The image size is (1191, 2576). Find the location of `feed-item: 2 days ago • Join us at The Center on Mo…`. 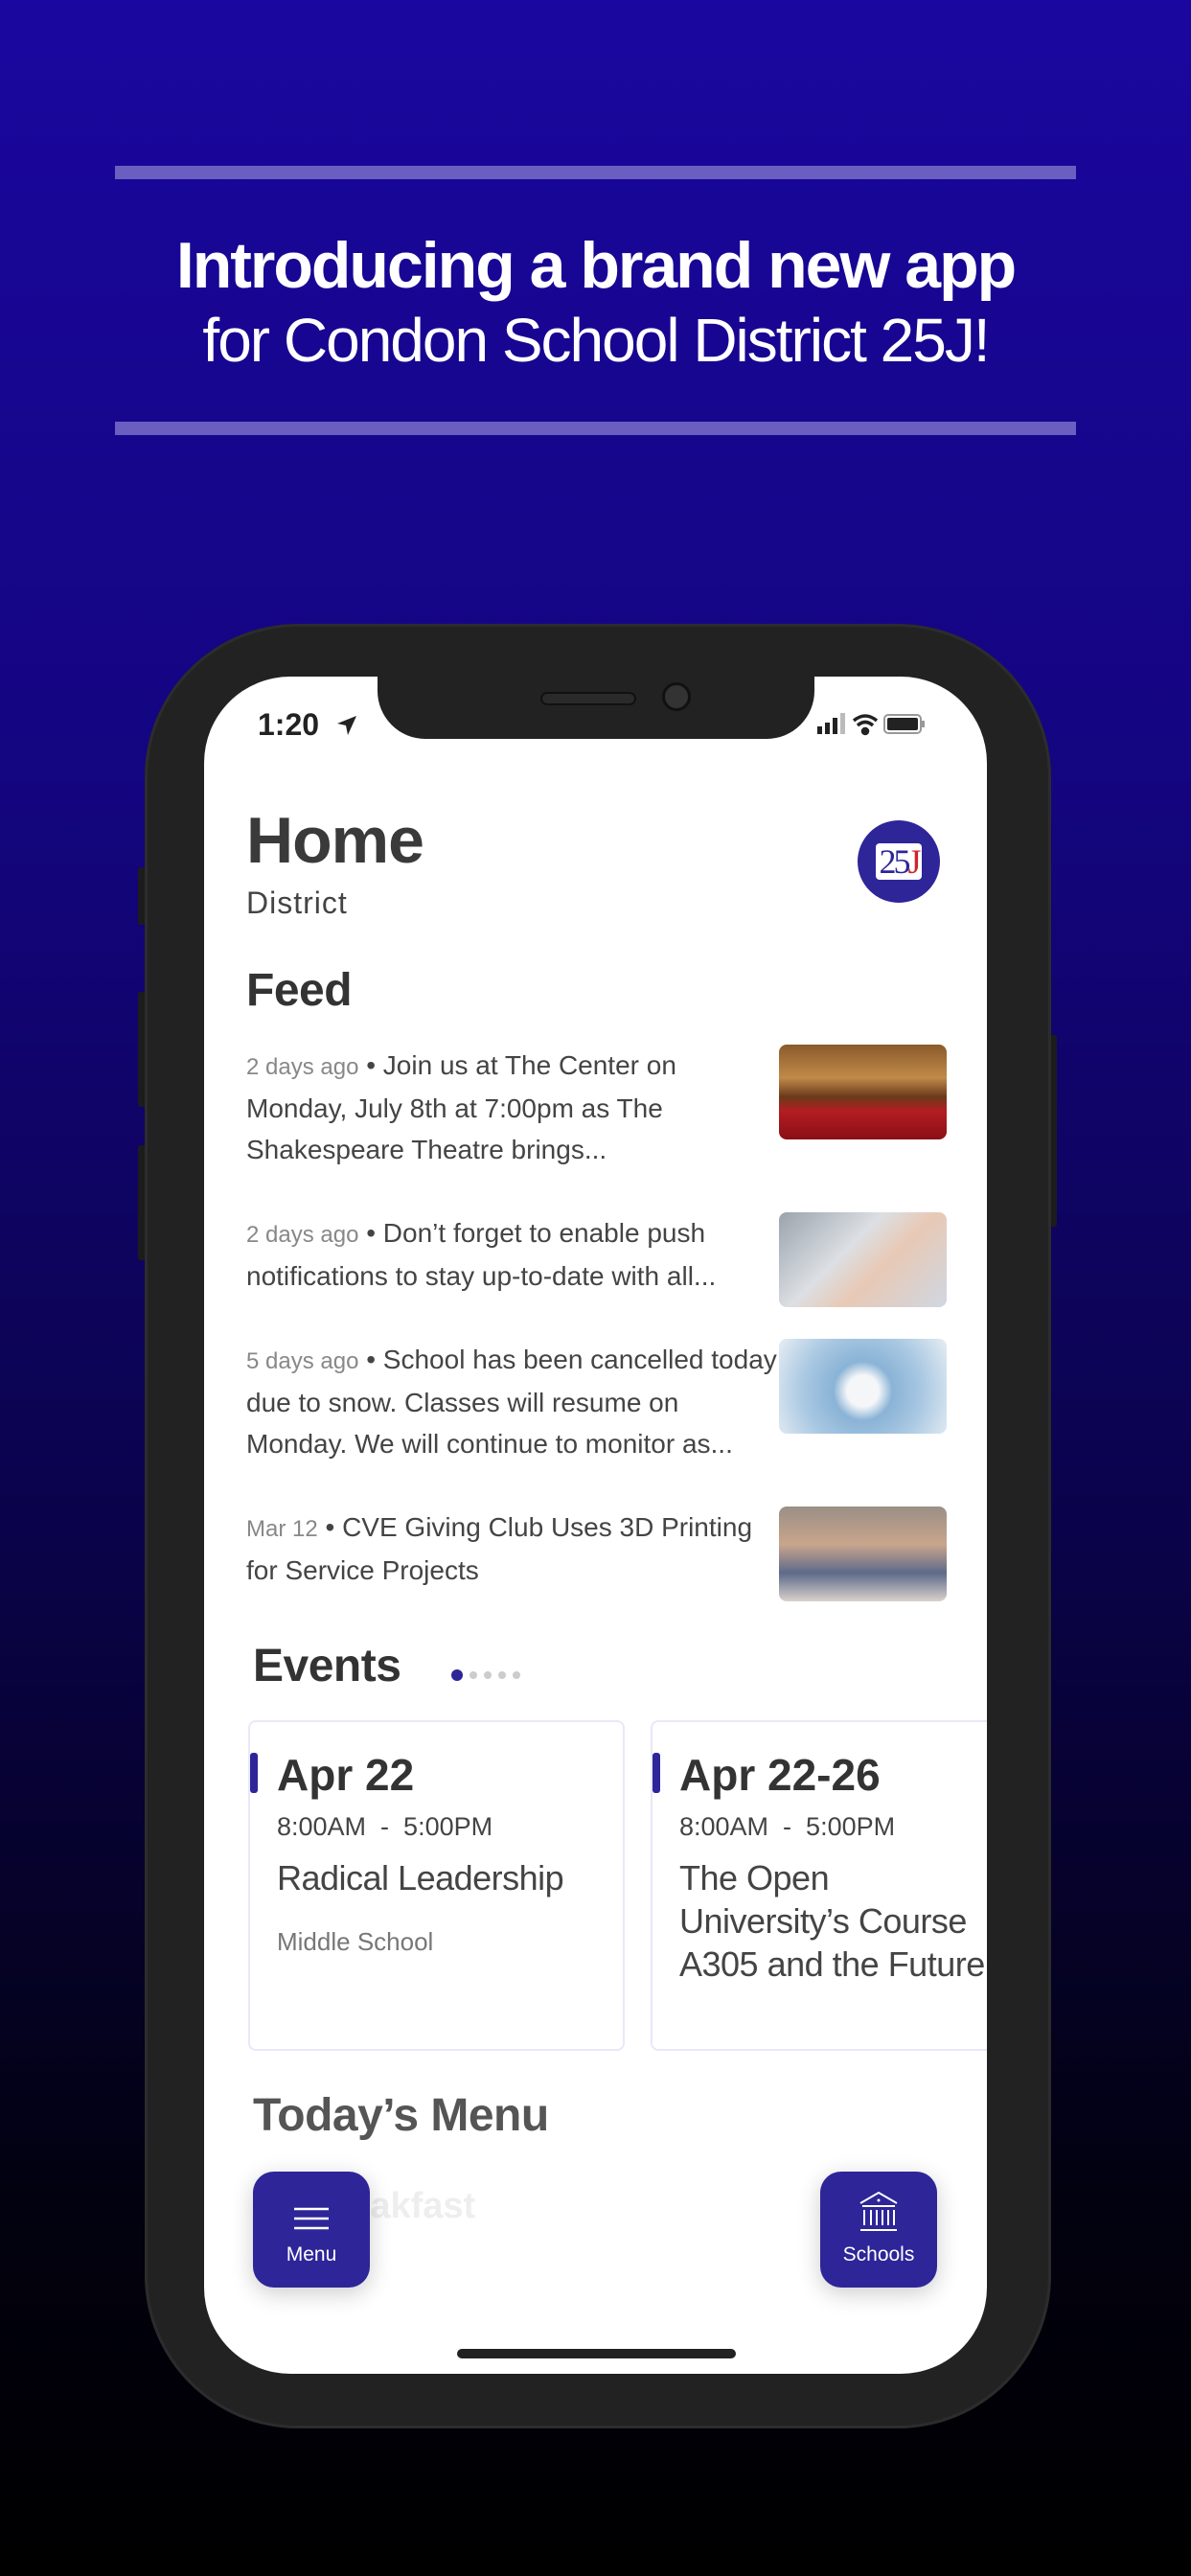

feed-item: 2 days ago • Join us at The Center on Mo… is located at coordinates (514, 1107).